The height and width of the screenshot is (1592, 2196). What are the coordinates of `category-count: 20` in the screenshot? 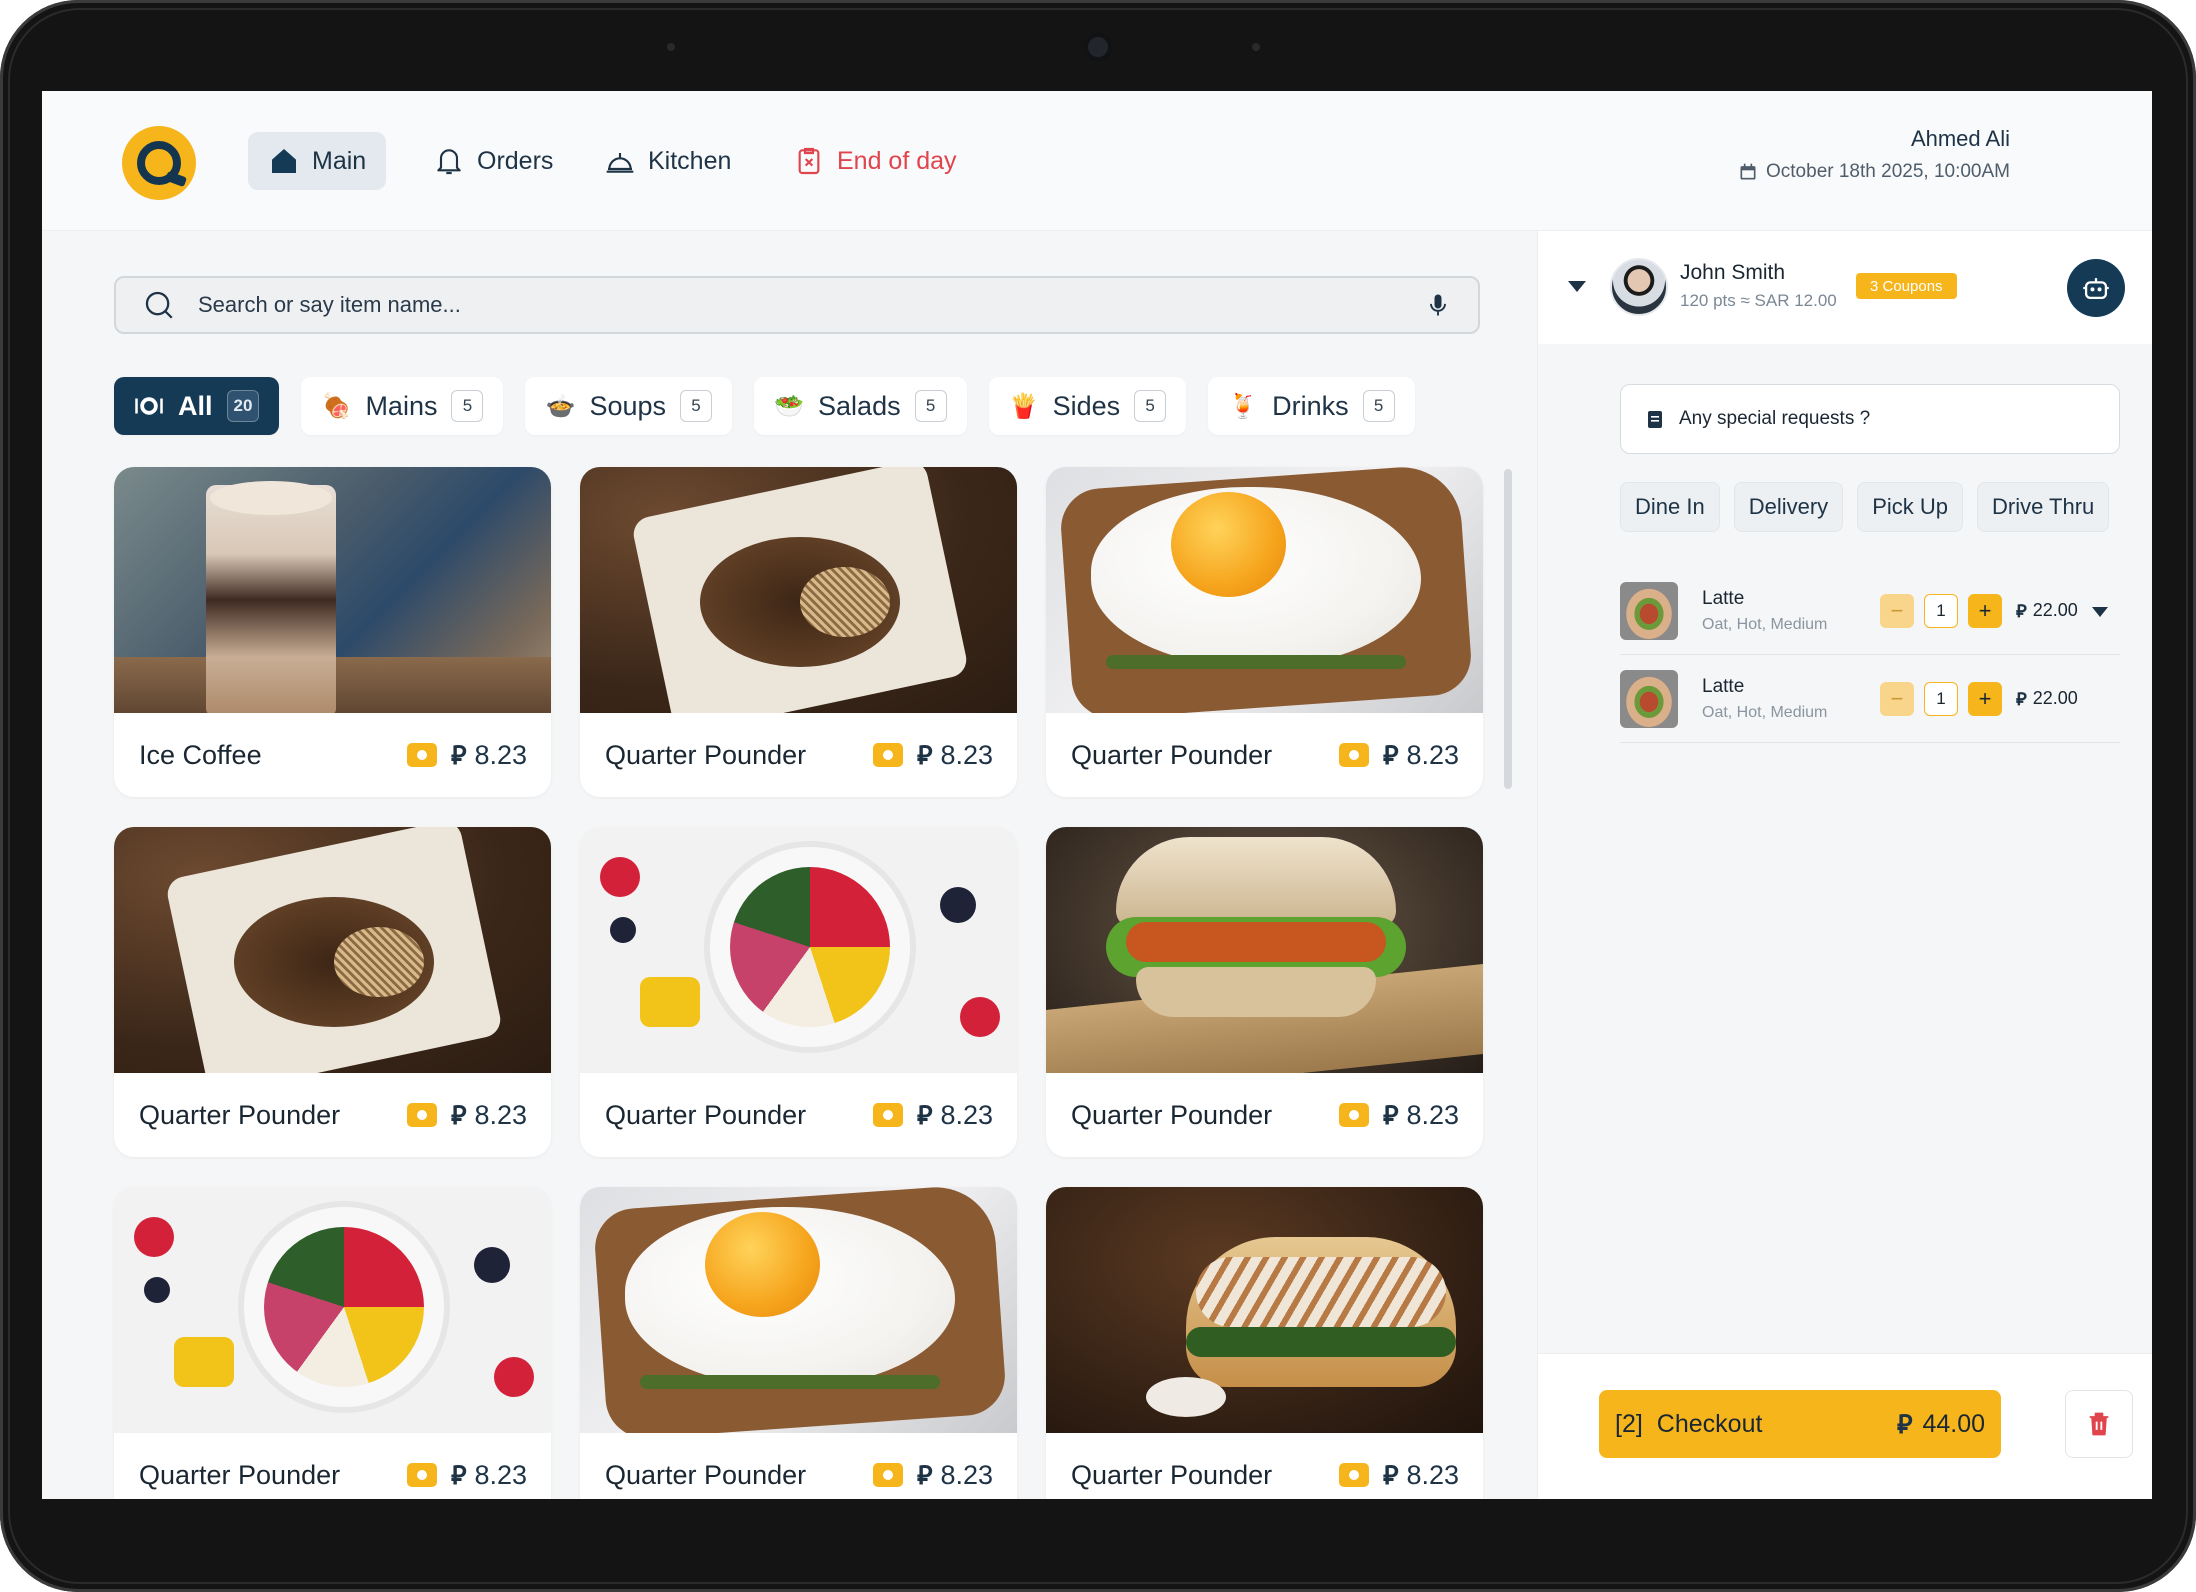 It's located at (243, 406).